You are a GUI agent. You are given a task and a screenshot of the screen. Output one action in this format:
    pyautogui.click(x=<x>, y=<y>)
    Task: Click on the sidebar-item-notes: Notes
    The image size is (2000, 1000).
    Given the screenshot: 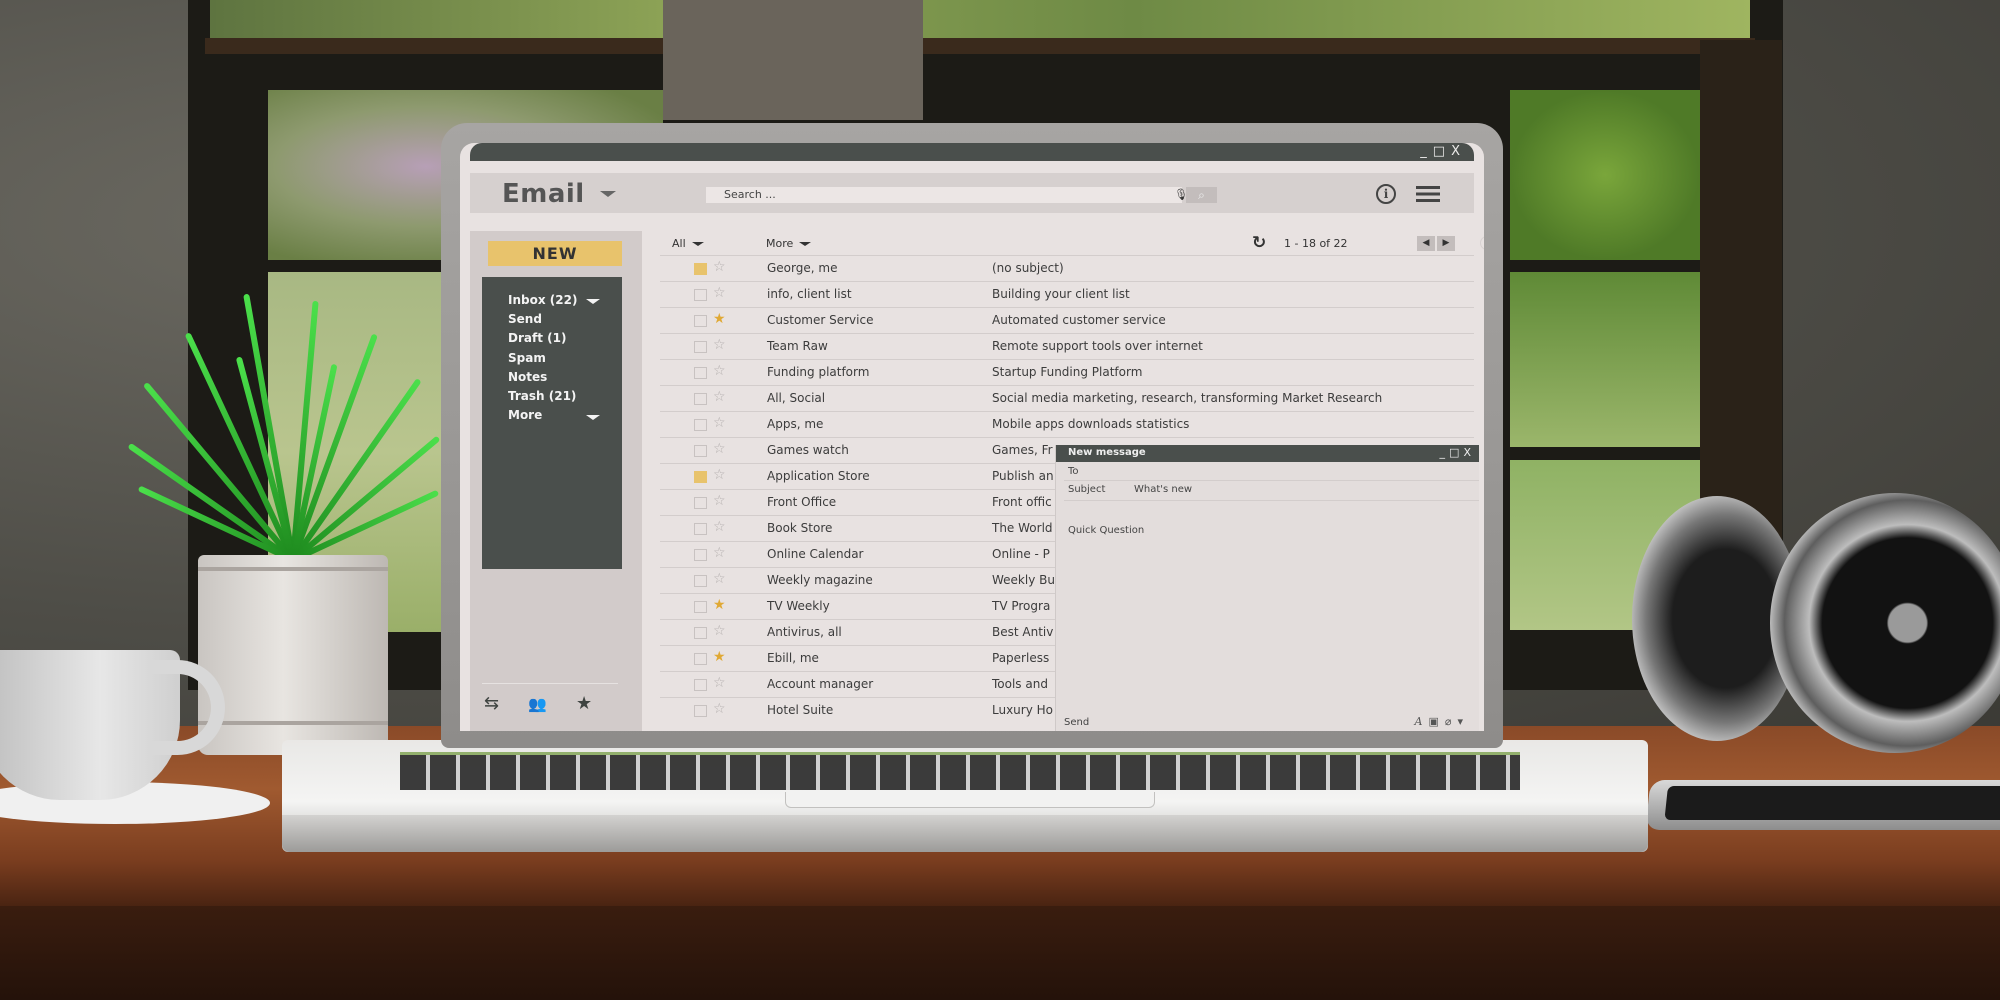 What is the action you would take?
    pyautogui.click(x=527, y=377)
    